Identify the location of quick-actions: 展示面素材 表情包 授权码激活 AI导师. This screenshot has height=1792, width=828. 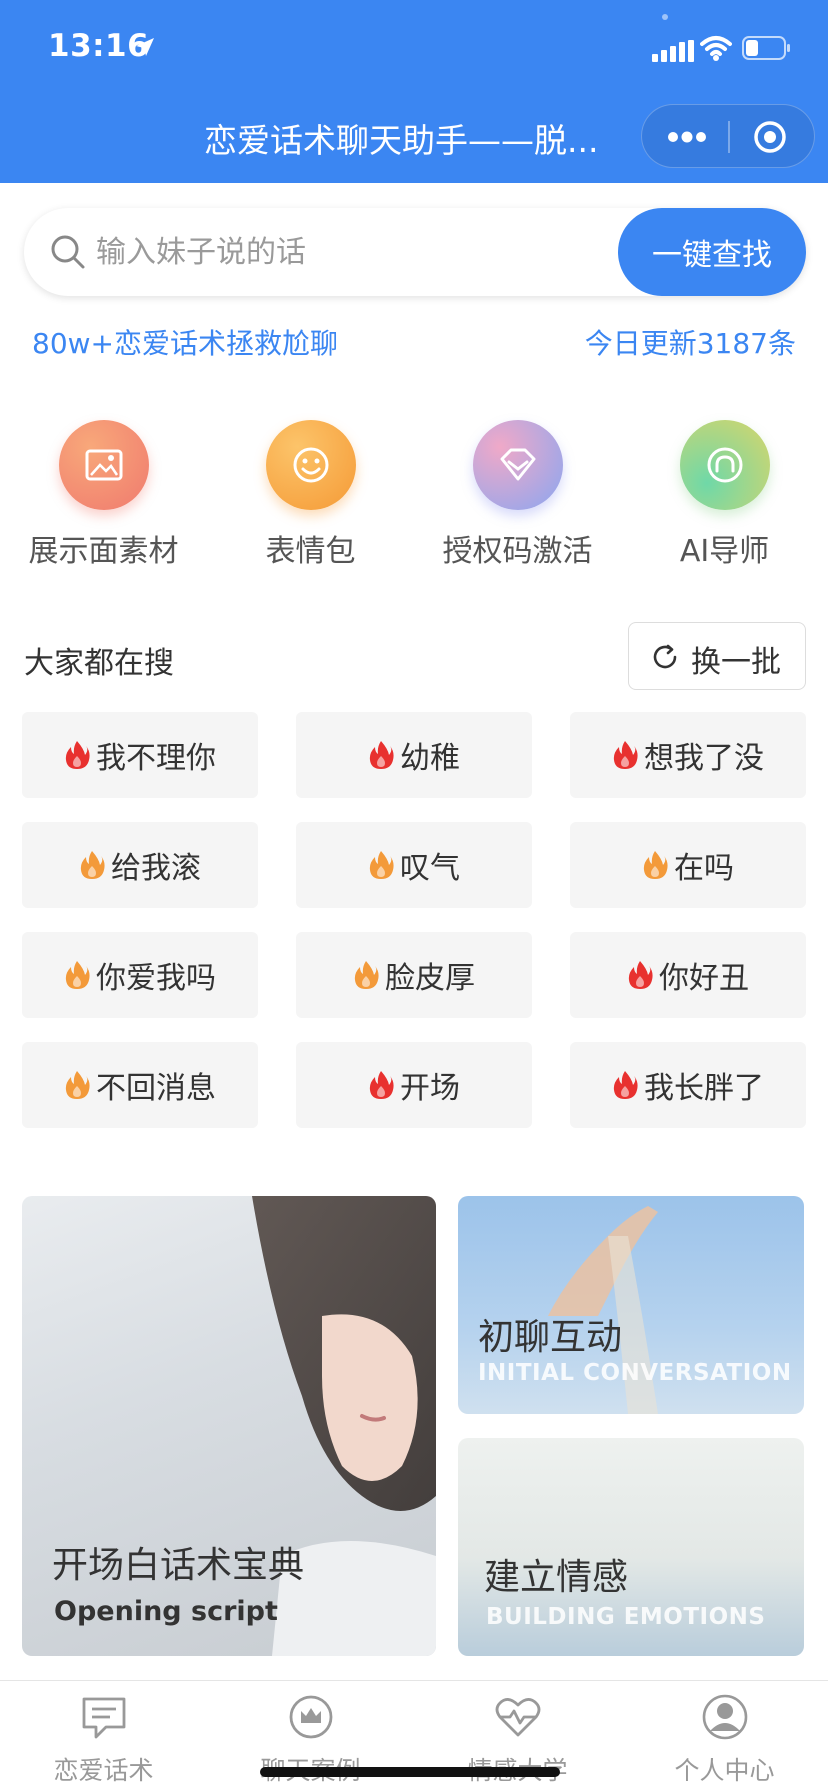
(414, 493).